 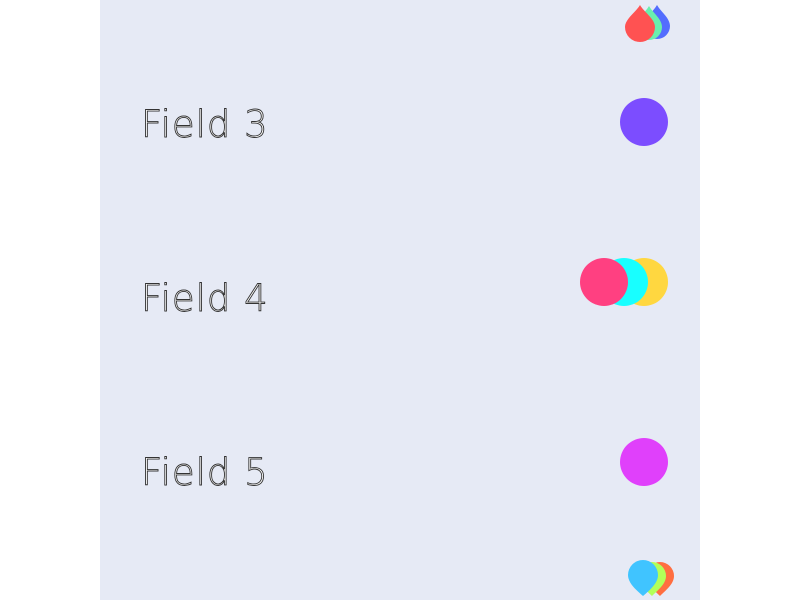 I want to click on circle-pink, so click(x=604, y=282).